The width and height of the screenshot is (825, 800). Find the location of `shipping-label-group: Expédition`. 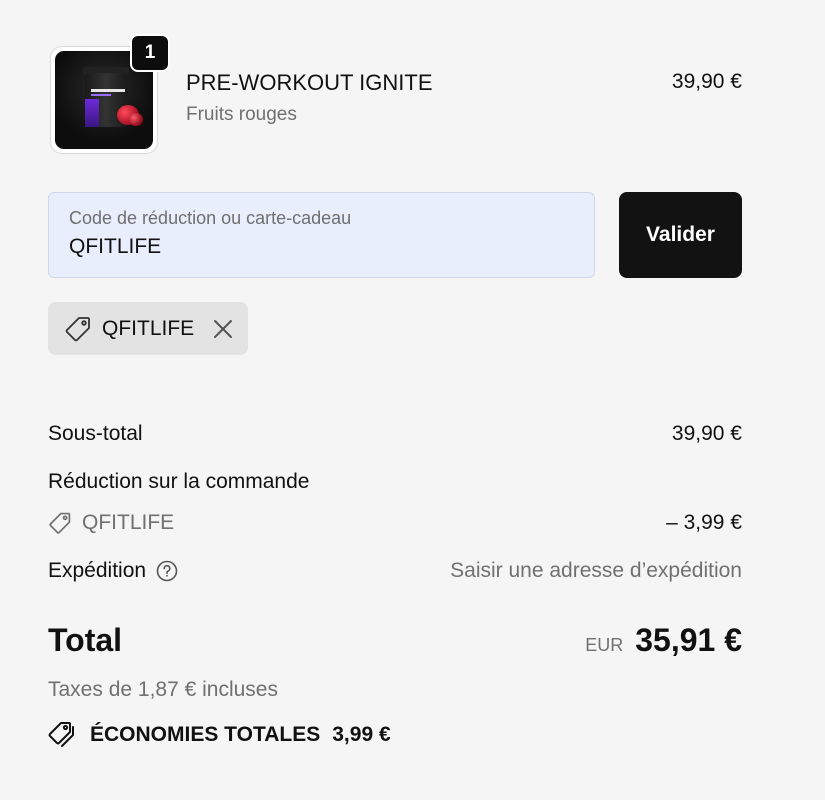

shipping-label-group: Expédition is located at coordinates (113, 571).